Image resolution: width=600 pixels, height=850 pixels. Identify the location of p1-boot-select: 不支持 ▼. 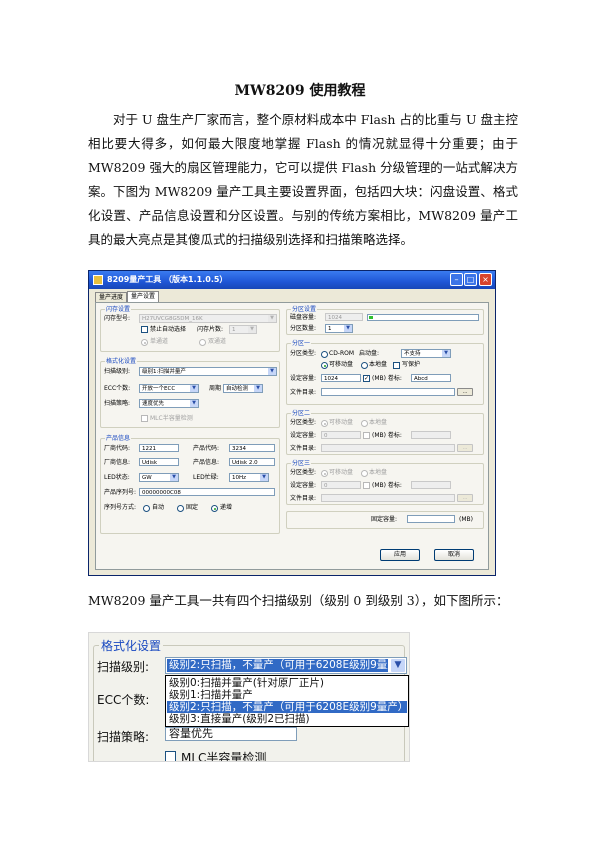
(426, 353).